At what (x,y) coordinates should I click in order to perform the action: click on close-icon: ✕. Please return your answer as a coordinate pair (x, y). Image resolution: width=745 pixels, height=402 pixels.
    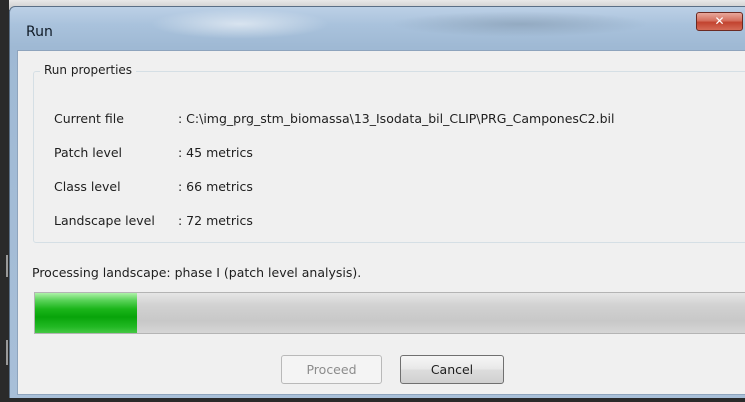
    Looking at the image, I should click on (719, 21).